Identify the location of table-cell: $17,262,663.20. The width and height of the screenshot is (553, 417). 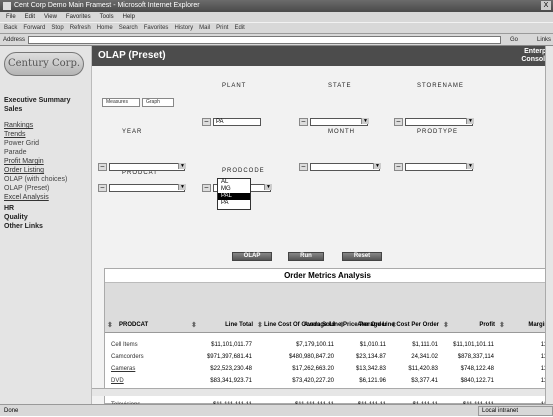
(313, 369).